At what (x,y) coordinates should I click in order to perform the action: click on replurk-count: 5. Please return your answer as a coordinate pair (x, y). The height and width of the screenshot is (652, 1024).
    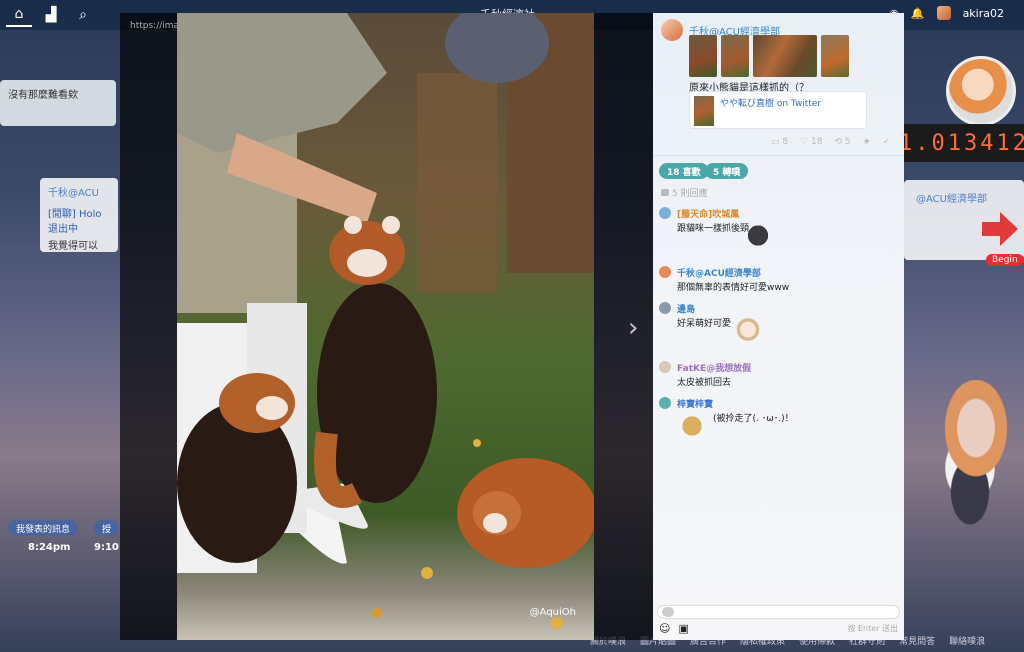
    Looking at the image, I should click on (847, 142).